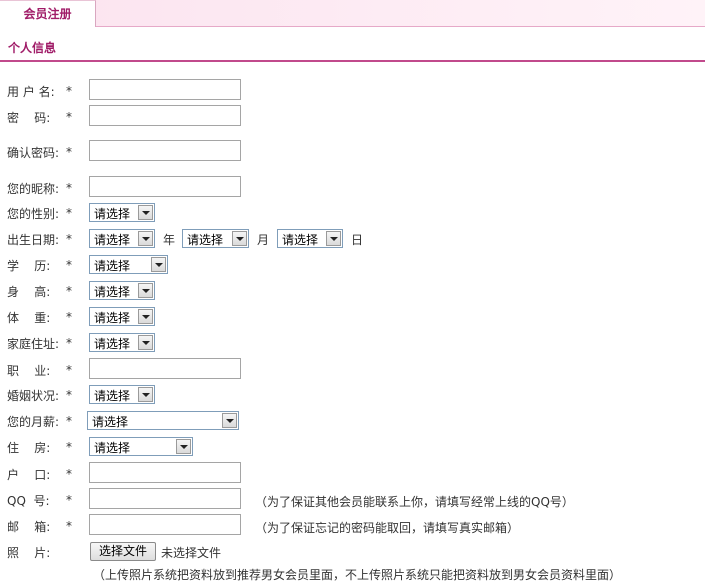 The height and width of the screenshot is (586, 705). I want to click on form-row-weight: 体 重: * 请选择, so click(352, 318).